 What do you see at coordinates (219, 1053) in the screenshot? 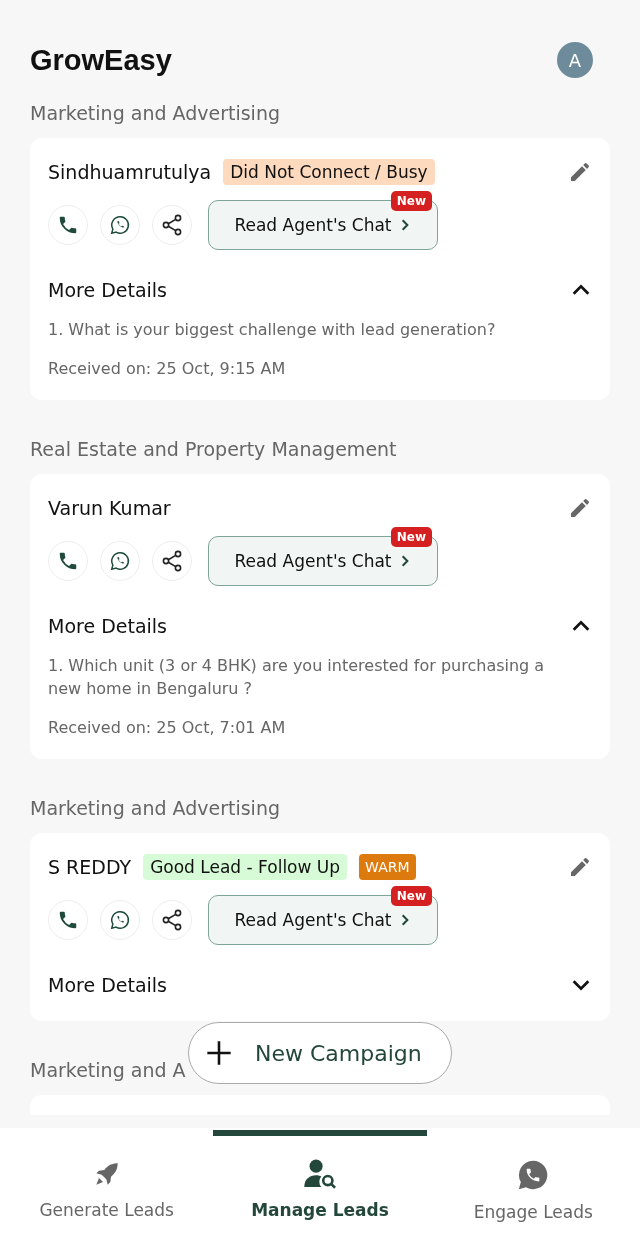
I see `plus-icon` at bounding box center [219, 1053].